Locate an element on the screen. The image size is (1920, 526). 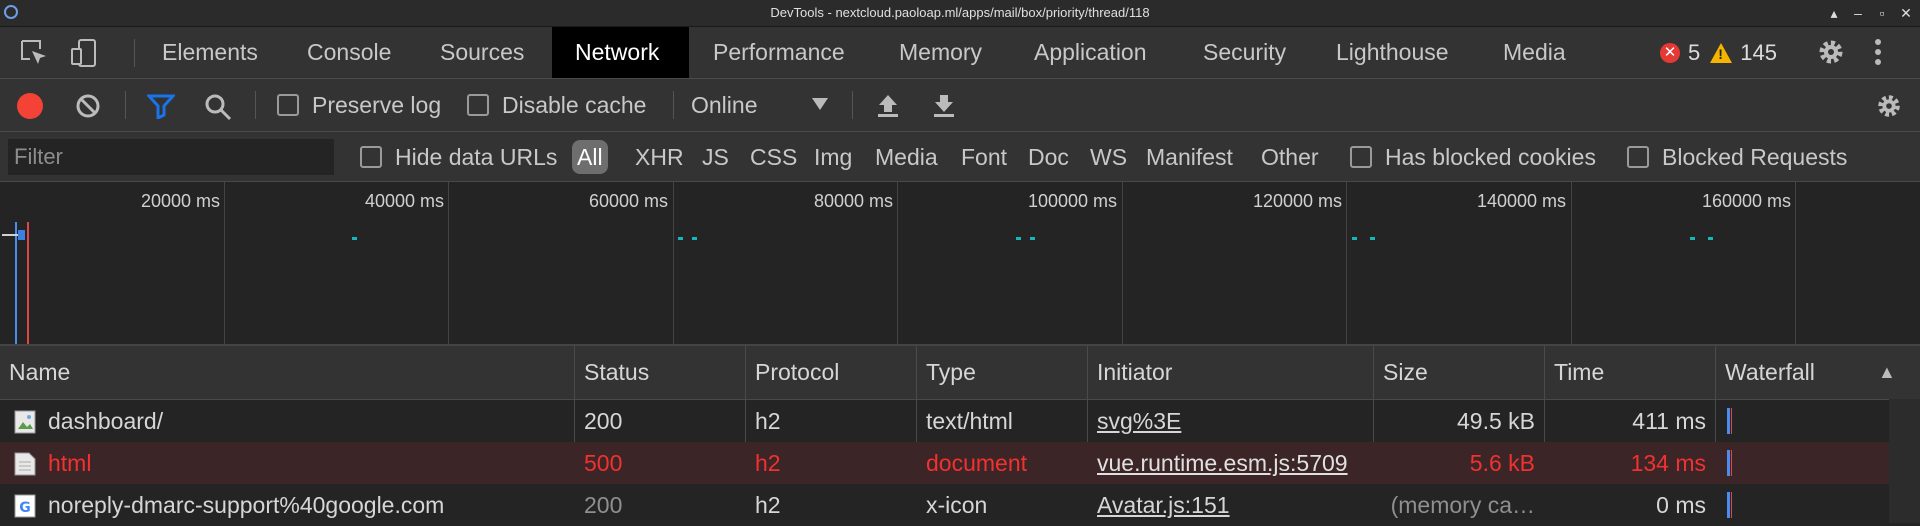
column-header-size: Size is located at coordinates (1401, 372).